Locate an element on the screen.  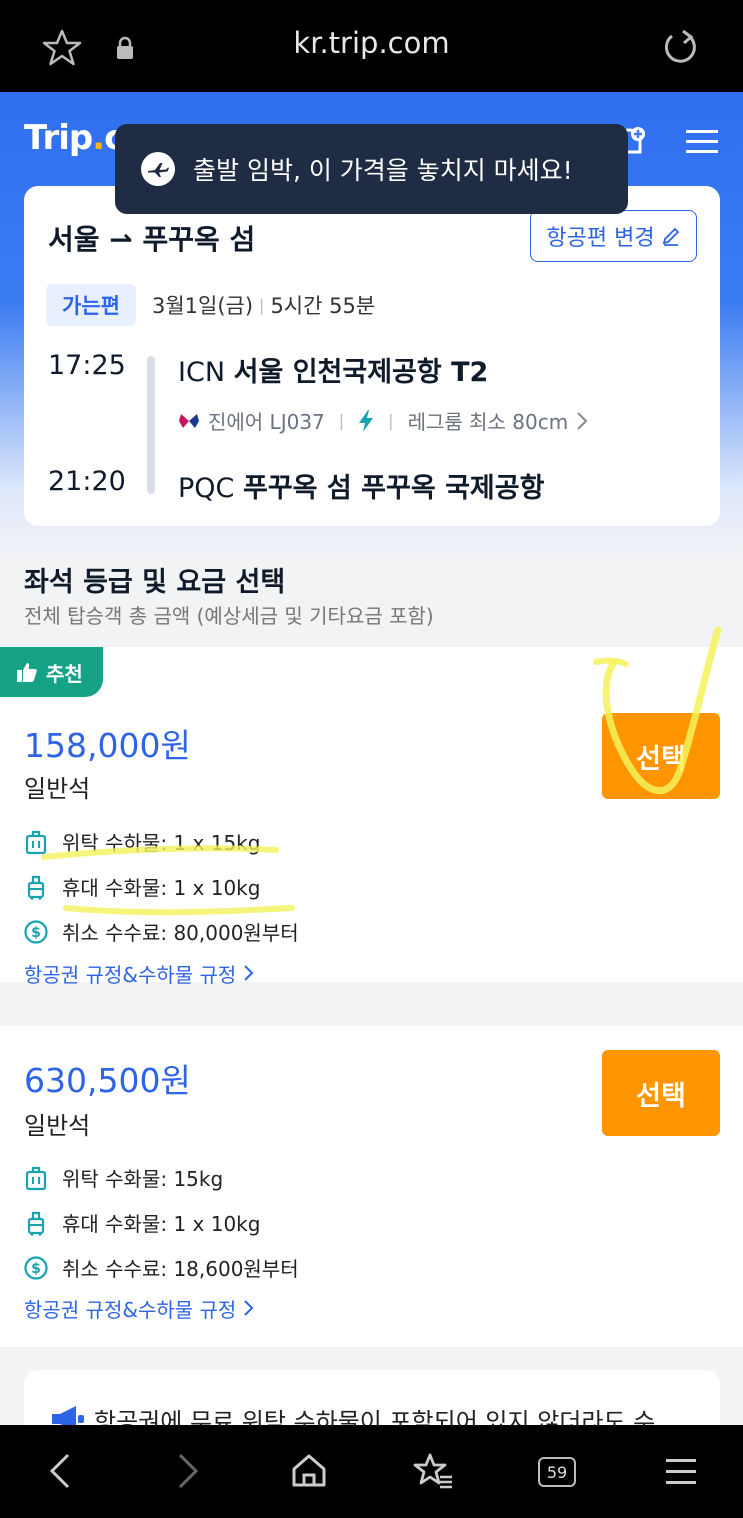
cancellation-fee-row: $ 취소 수수료: 80,000원부터 is located at coordinates (161, 931).